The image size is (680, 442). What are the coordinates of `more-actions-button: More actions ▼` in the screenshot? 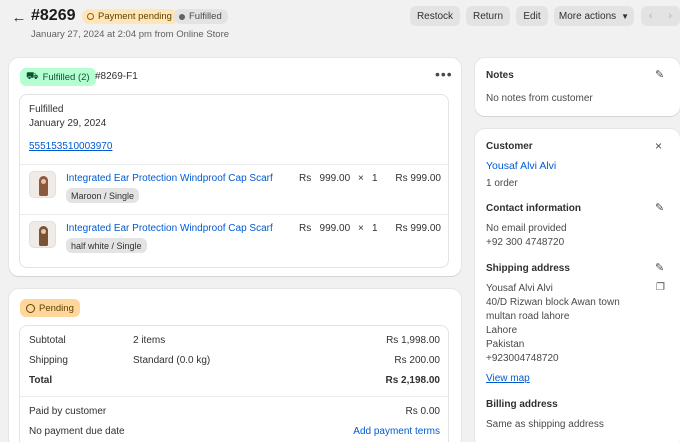 It's located at (594, 16).